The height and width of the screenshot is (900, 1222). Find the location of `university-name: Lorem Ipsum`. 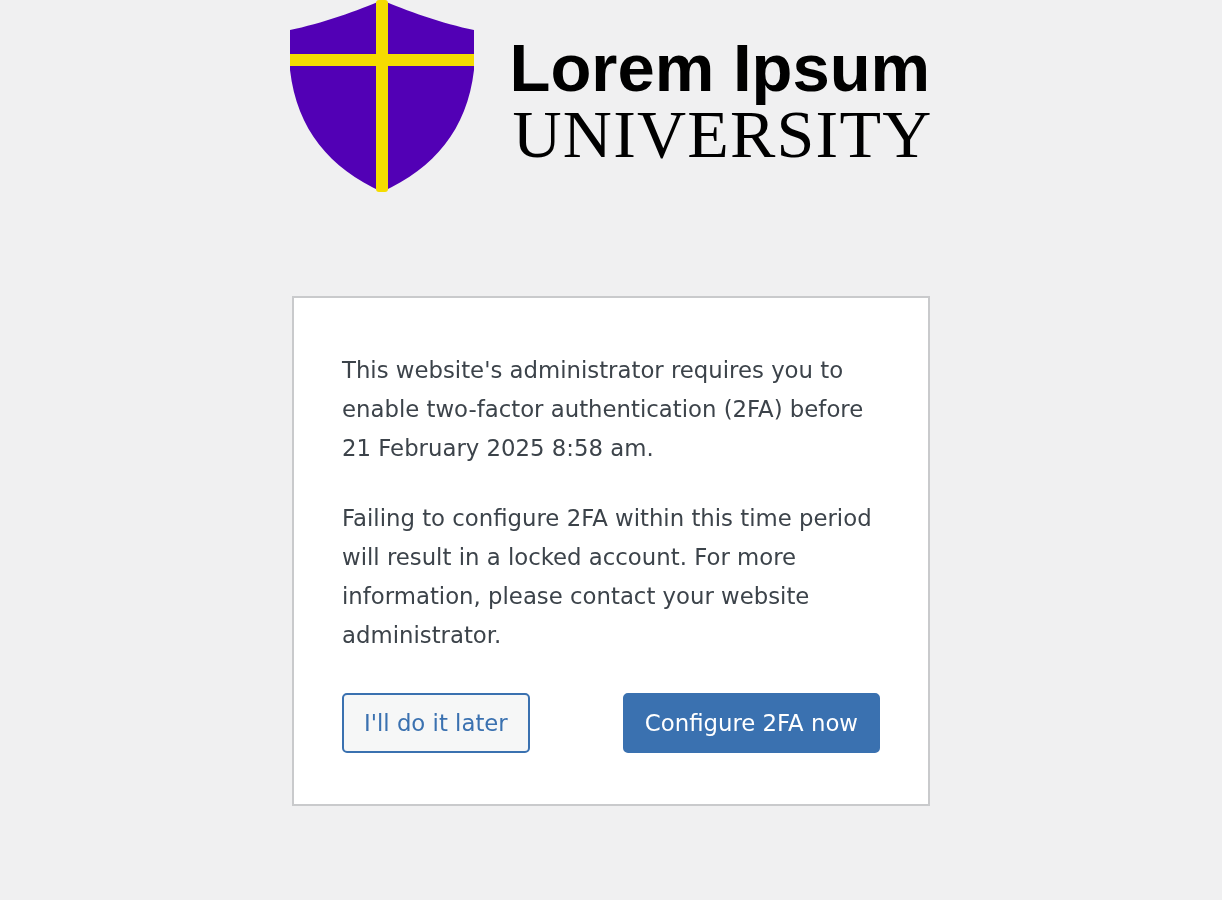

university-name: Lorem Ipsum is located at coordinates (720, 68).